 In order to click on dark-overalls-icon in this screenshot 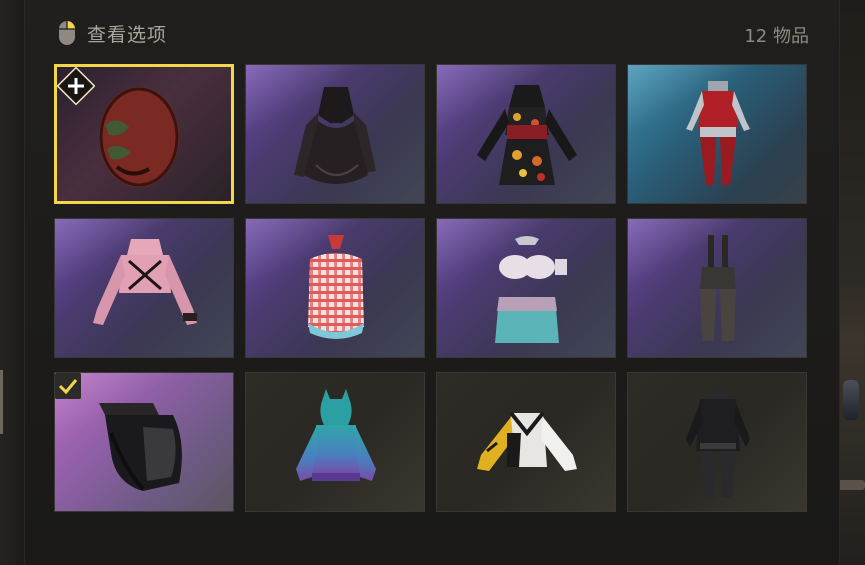, I will do `click(718, 288)`.